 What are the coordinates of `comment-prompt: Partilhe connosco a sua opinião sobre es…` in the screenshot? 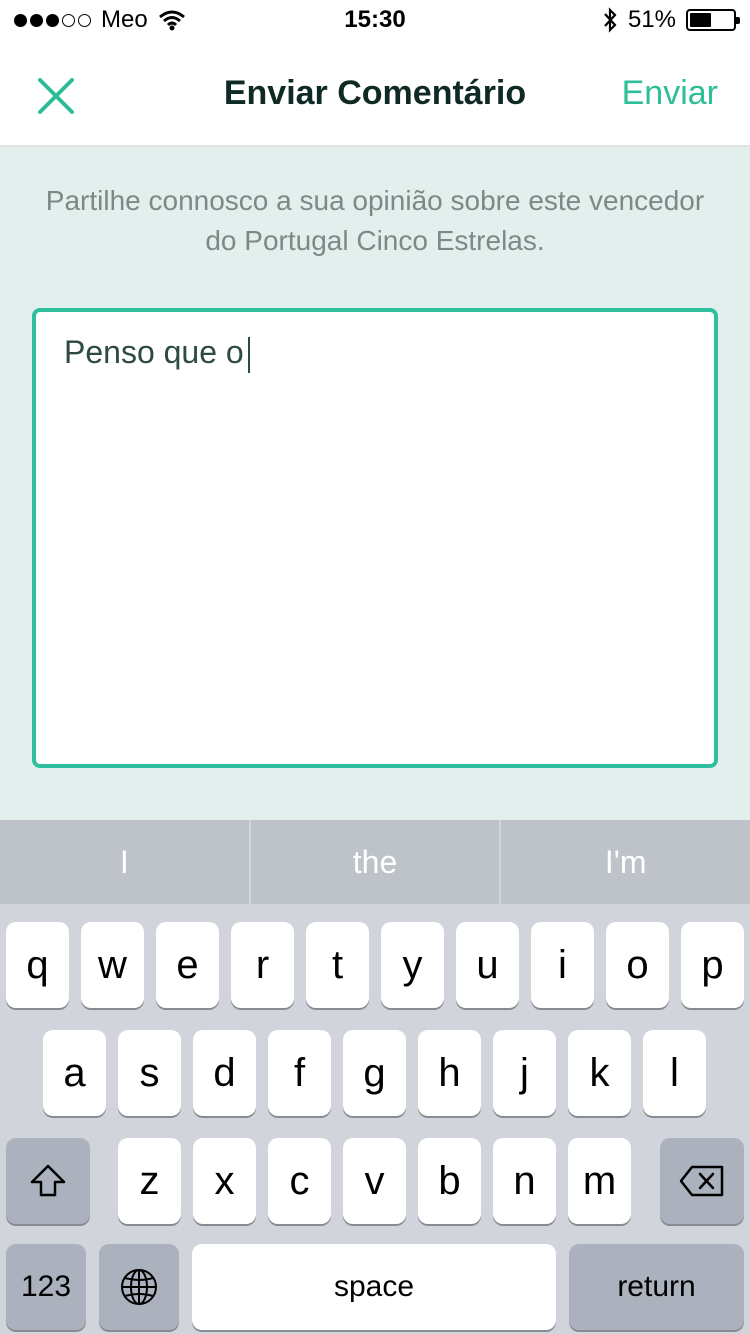 It's located at (375, 220).